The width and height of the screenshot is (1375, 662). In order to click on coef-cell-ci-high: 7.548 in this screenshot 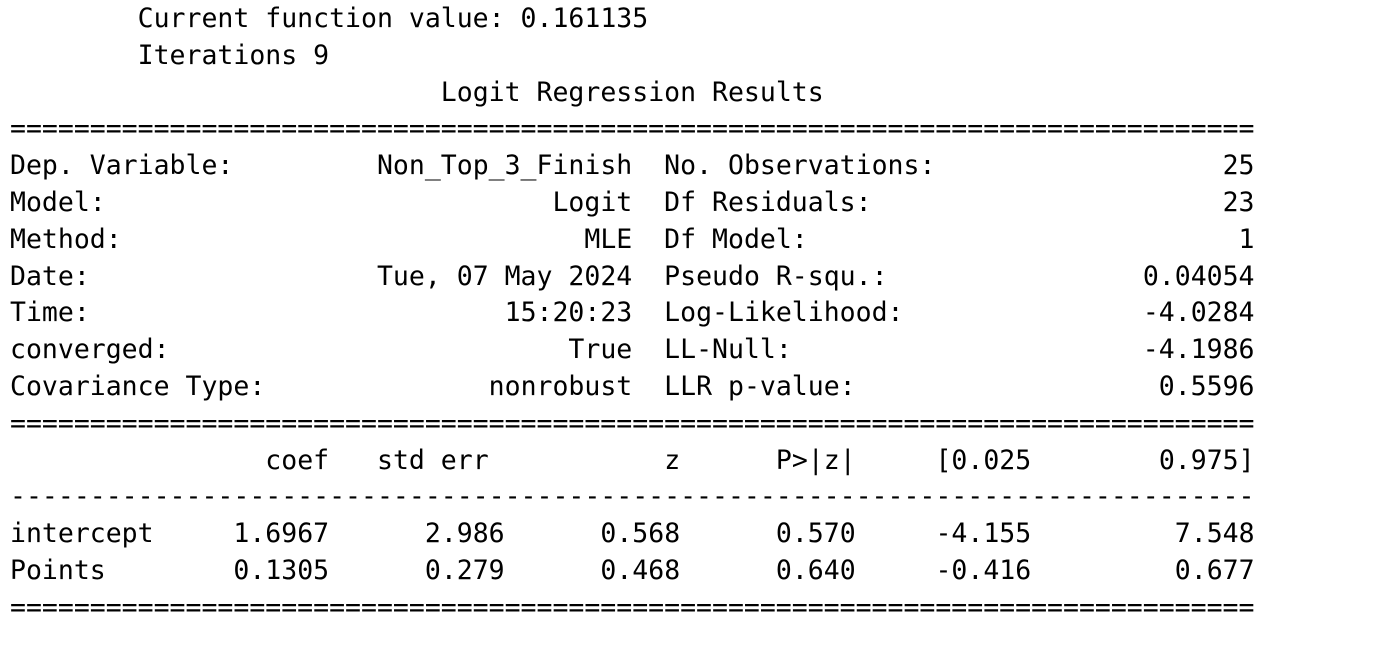, I will do `click(1214, 534)`.